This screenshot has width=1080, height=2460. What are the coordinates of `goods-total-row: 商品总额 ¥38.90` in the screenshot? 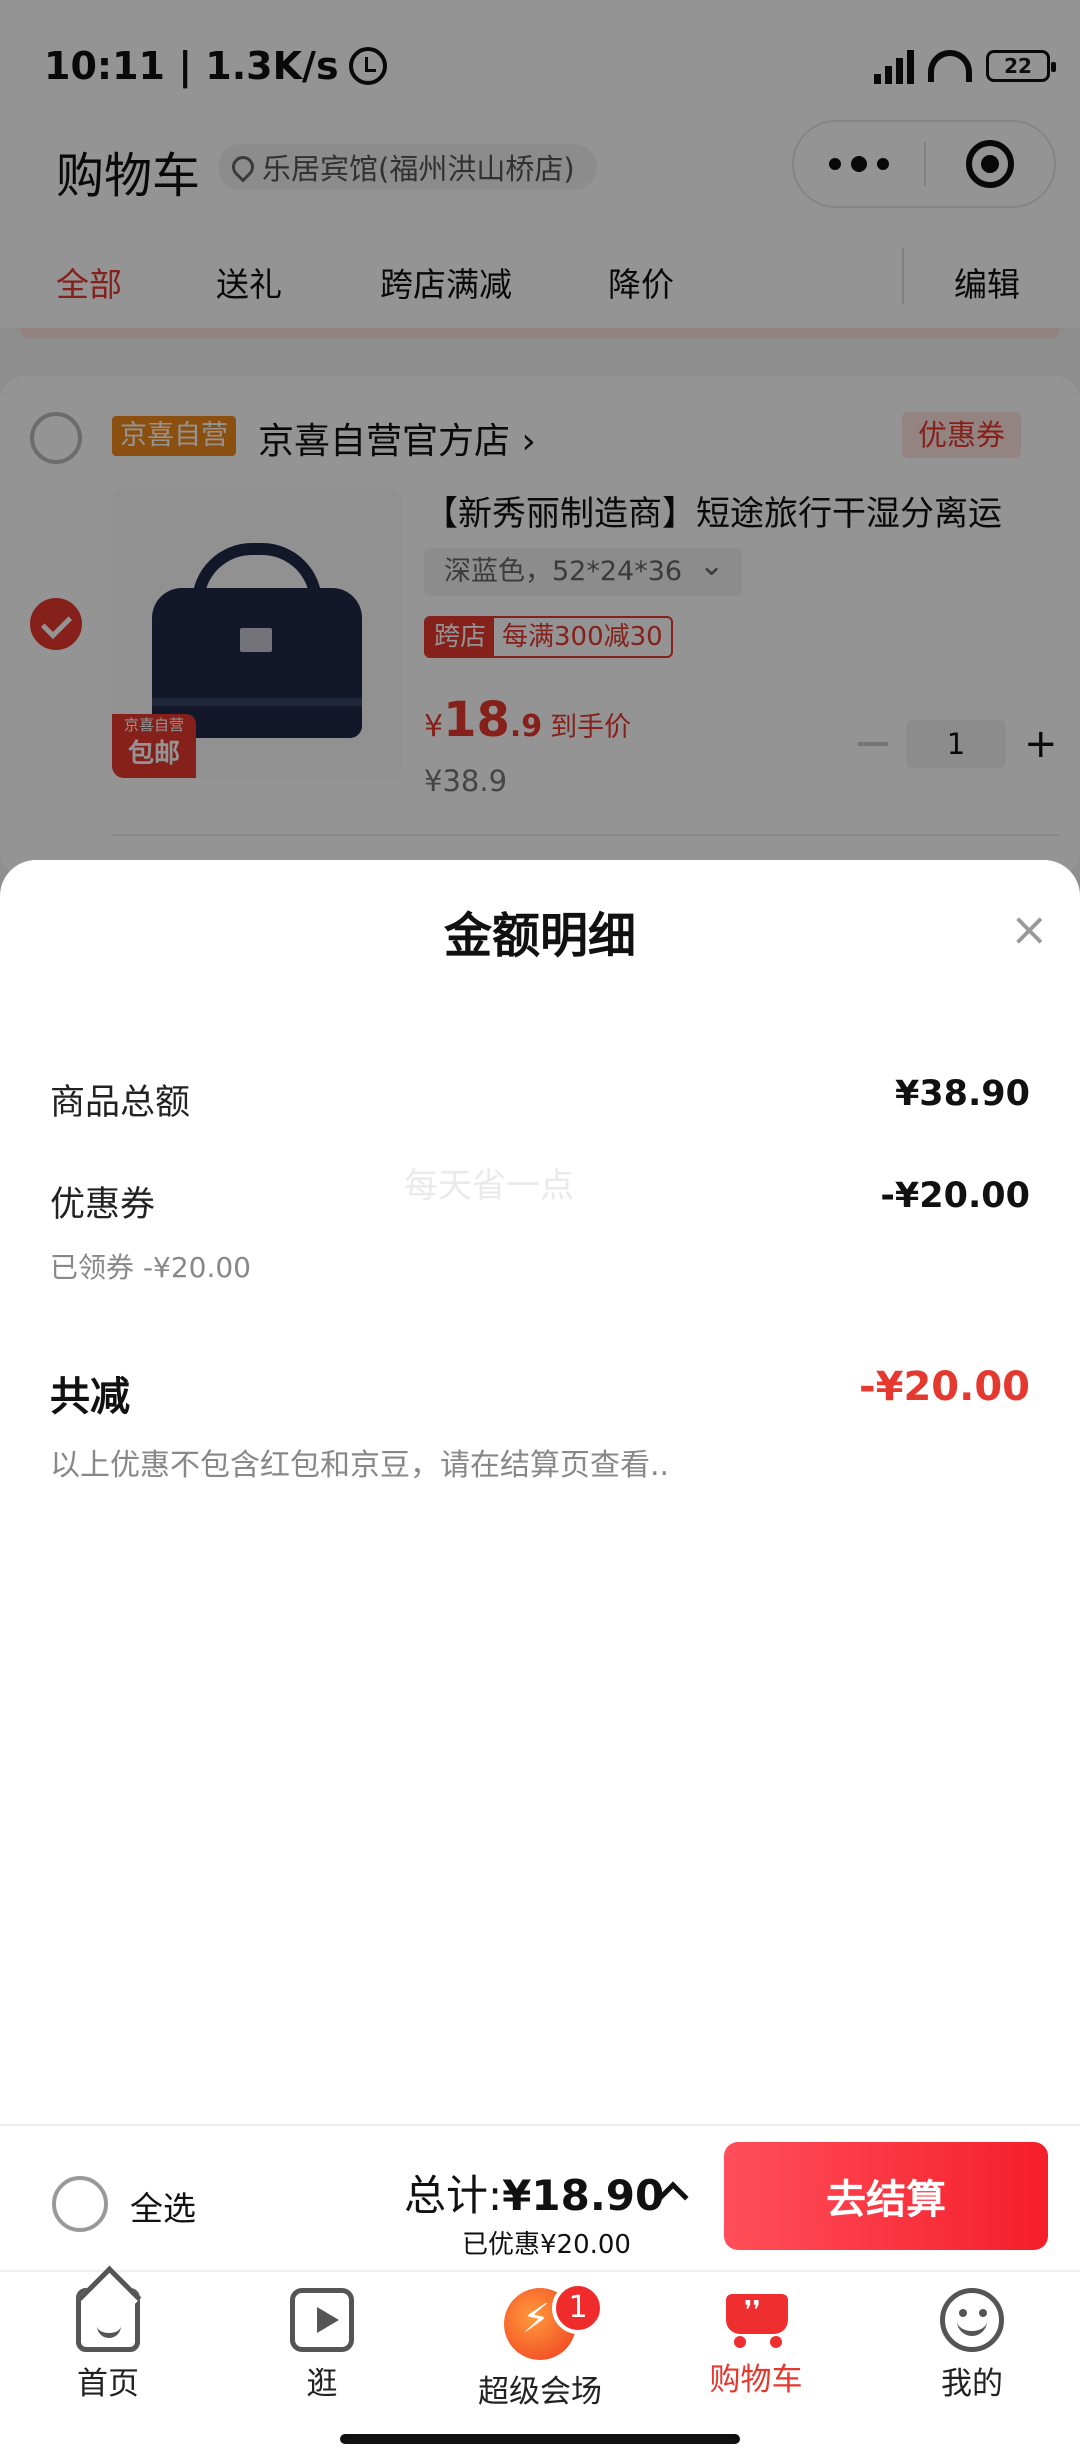 It's located at (540, 1099).